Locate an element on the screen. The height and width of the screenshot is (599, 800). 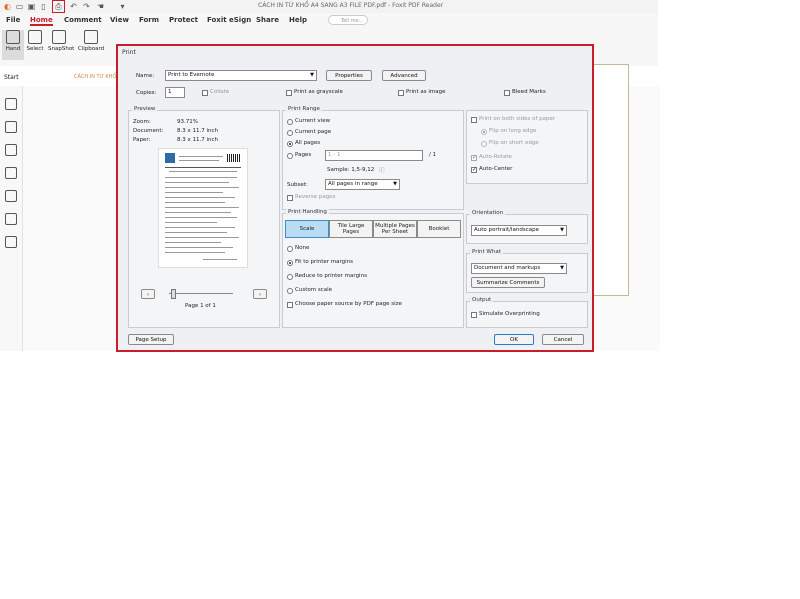
collate-checkbox is located at coordinates (205, 93).